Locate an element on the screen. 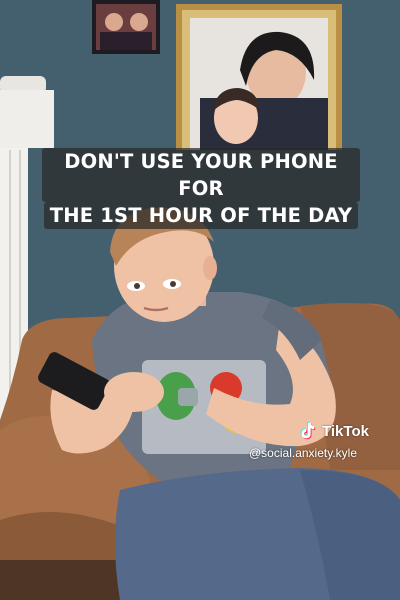 This screenshot has height=600, width=400. small-wall-photo is located at coordinates (126, 27).